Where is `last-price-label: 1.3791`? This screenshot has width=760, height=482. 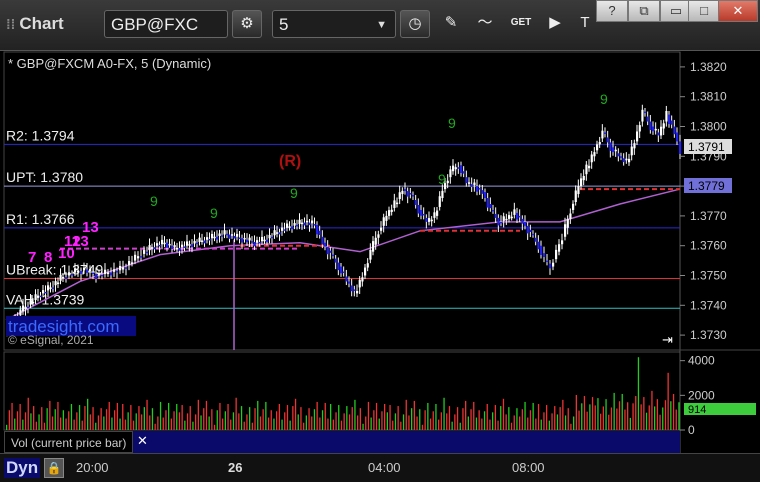
last-price-label: 1.3791 is located at coordinates (706, 147).